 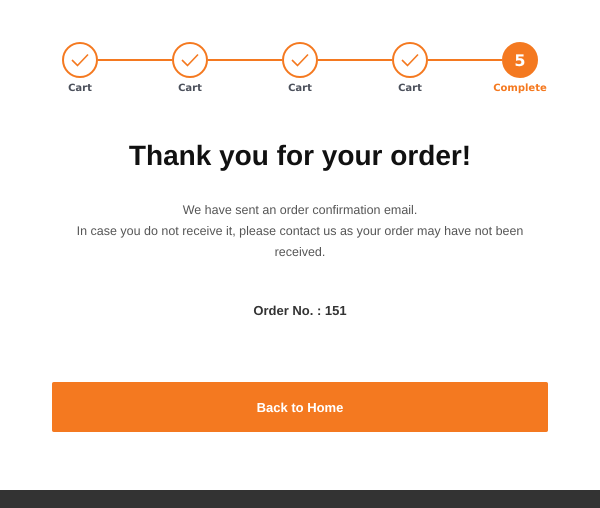 I want to click on order-number: Order No. : 151, so click(x=300, y=310).